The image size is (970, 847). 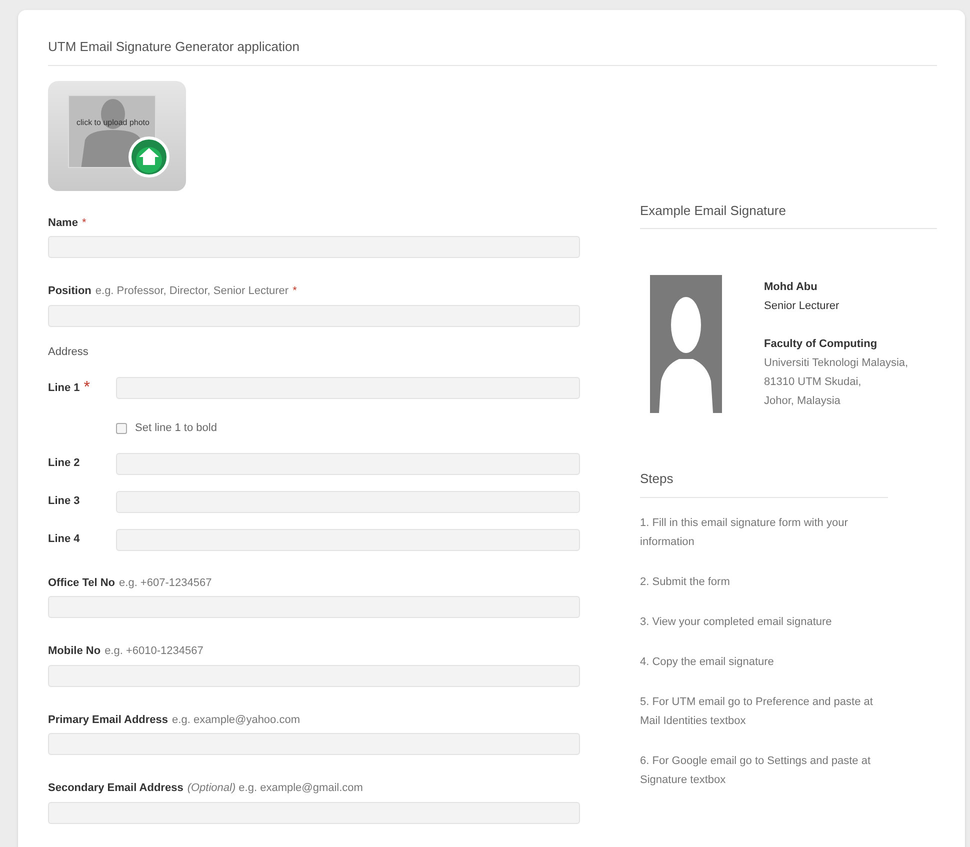 I want to click on field-label: Mobile No, so click(x=74, y=651).